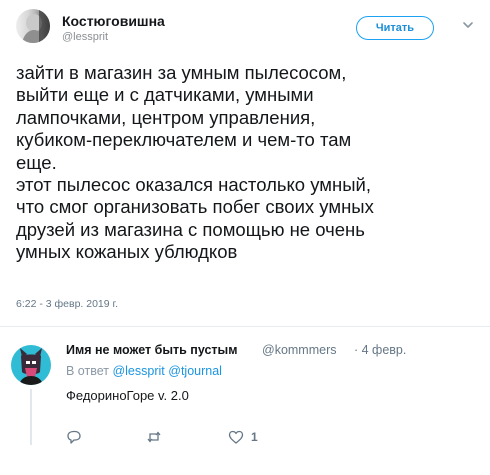 The height and width of the screenshot is (475, 490). What do you see at coordinates (154, 437) in the screenshot?
I see `retweet-icon` at bounding box center [154, 437].